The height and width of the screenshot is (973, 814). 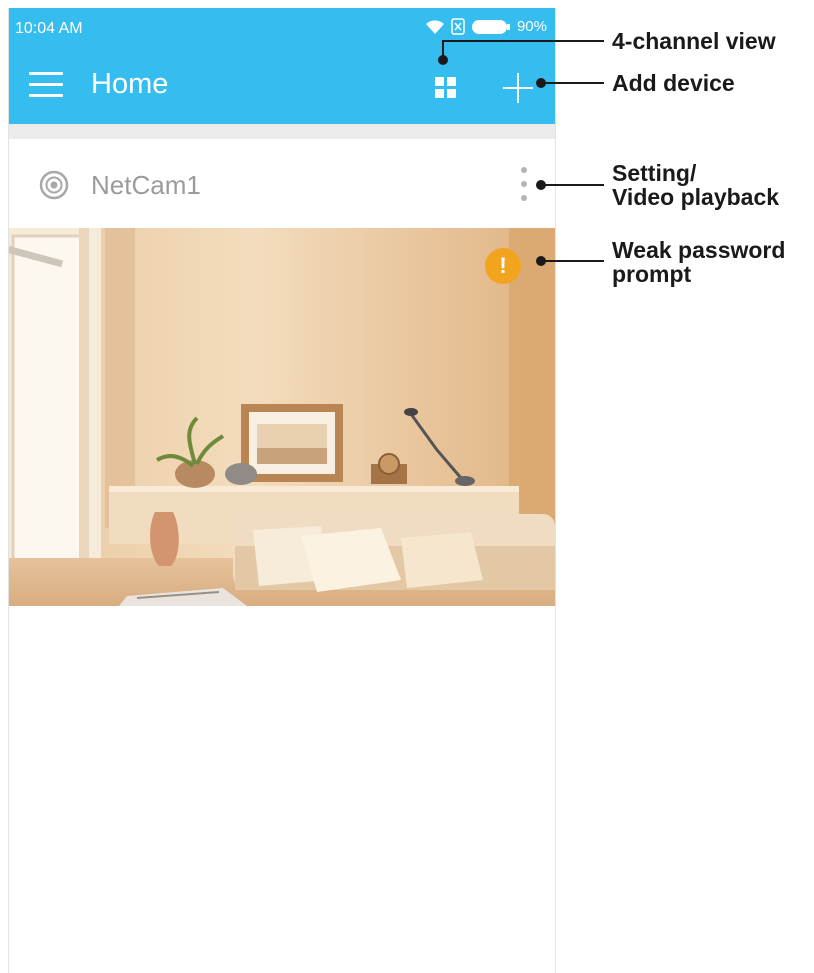 I want to click on callout-line-warning, so click(x=572, y=261).